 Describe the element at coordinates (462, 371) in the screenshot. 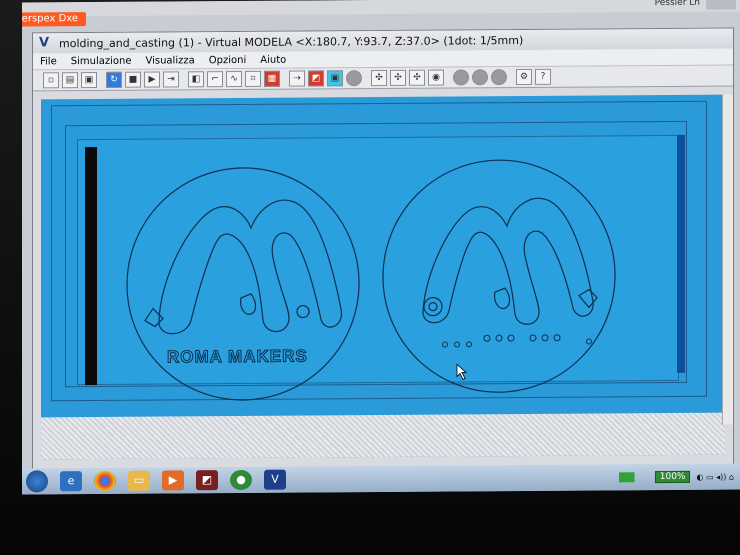

I see `mouse-cursor` at that location.